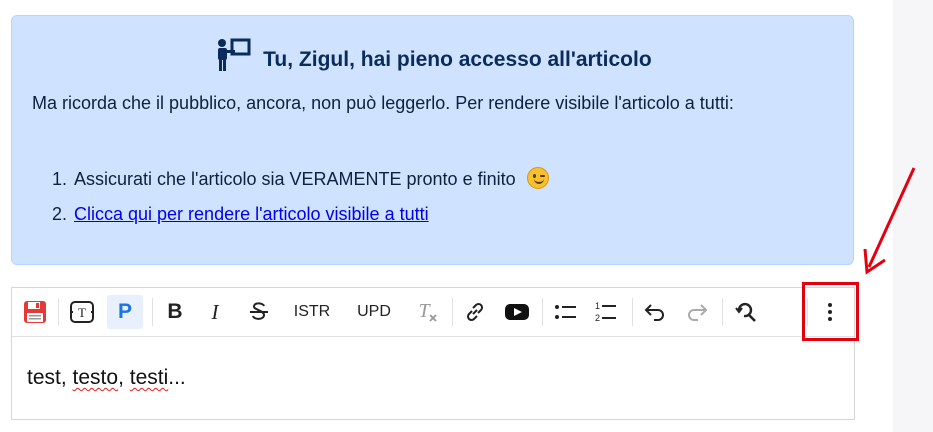 Image resolution: width=933 pixels, height=432 pixels. I want to click on wink-emoji-icon, so click(537, 178).